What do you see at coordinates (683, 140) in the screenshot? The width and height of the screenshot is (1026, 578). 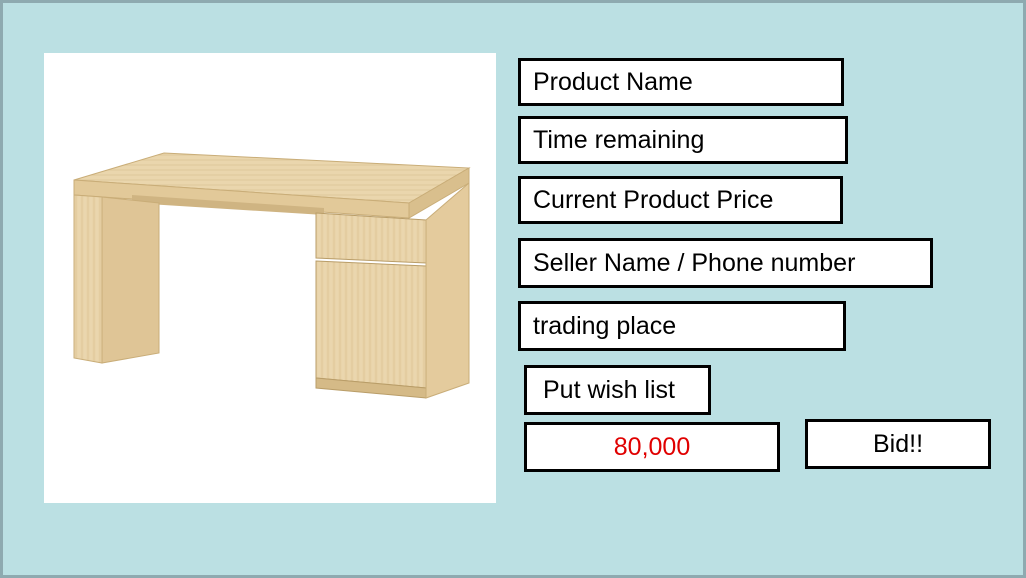 I see `time-remaining-field: Time remaining` at bounding box center [683, 140].